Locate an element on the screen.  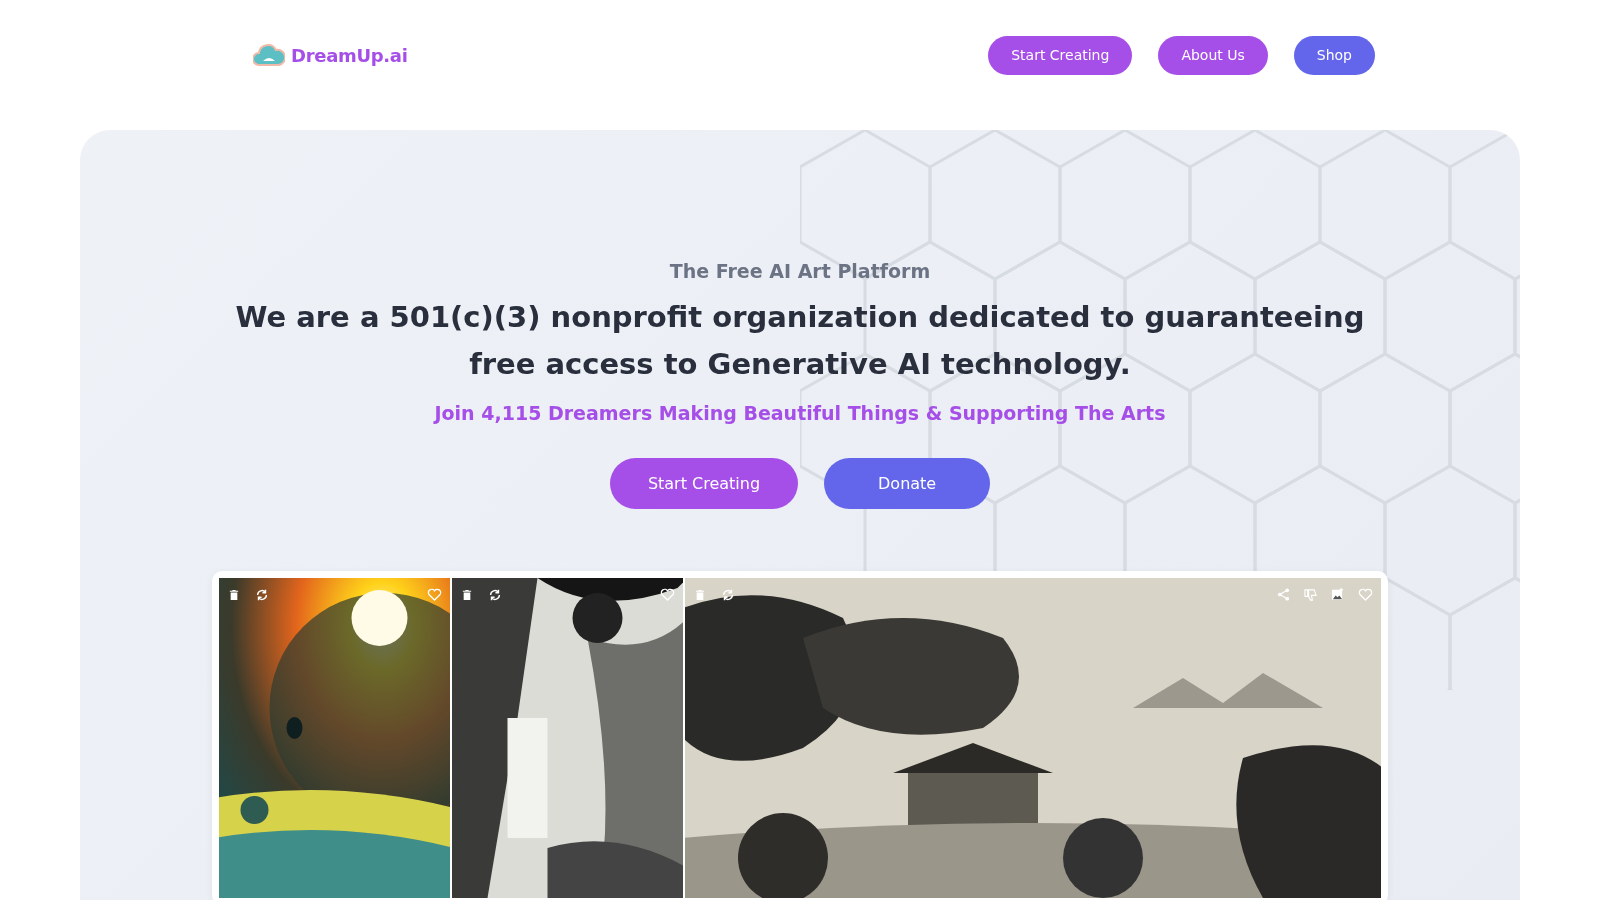
donate-button: Donate is located at coordinates (907, 483).